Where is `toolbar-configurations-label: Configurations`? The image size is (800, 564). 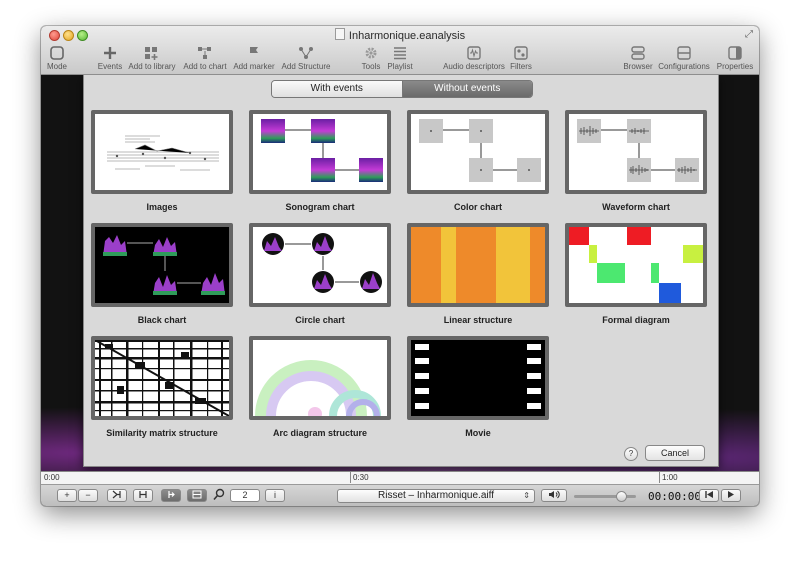 toolbar-configurations-label: Configurations is located at coordinates (684, 66).